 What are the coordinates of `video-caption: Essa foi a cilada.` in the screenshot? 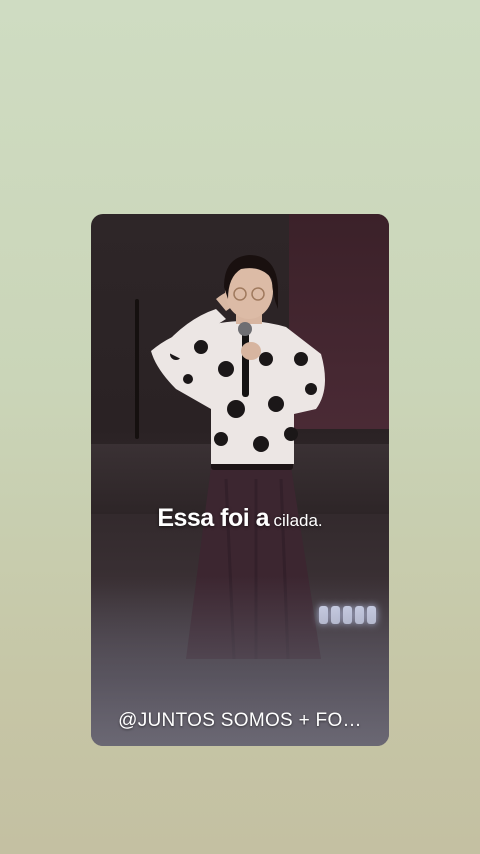 It's located at (240, 518).